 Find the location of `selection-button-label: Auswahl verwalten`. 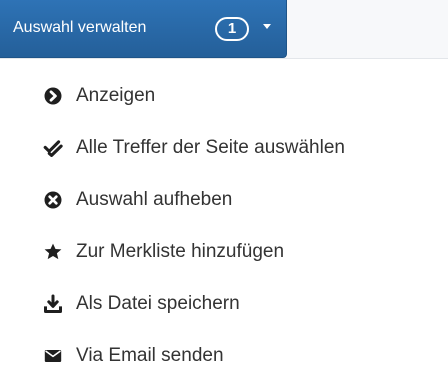

selection-button-label: Auswahl verwalten is located at coordinates (80, 27).